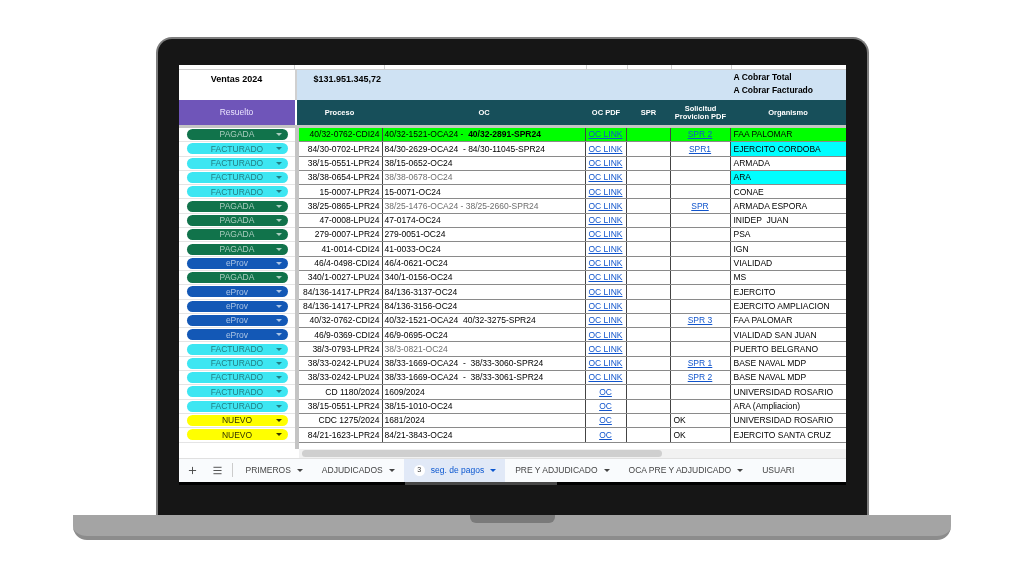 Image resolution: width=1024 pixels, height=576 pixels. Describe the element at coordinates (484, 263) in the screenshot. I see `table-cell: 46/4-0621-OC24` at that location.